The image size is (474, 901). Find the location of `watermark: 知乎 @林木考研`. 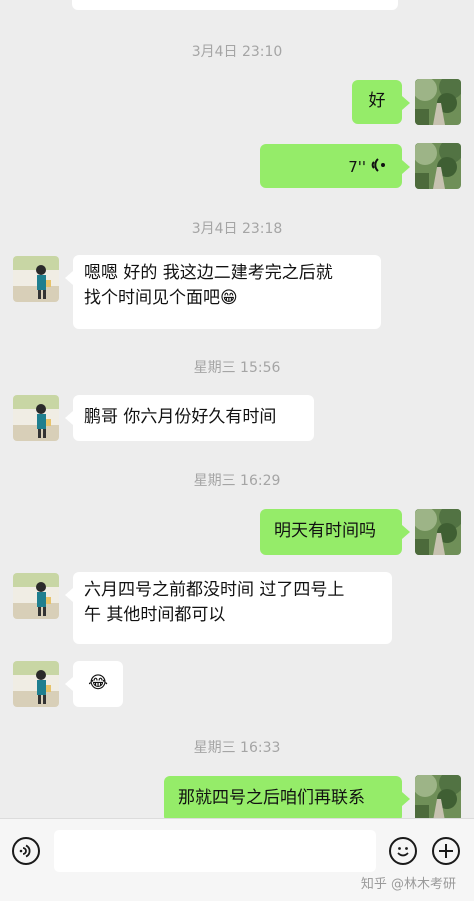

watermark: 知乎 @林木考研 is located at coordinates (408, 884).